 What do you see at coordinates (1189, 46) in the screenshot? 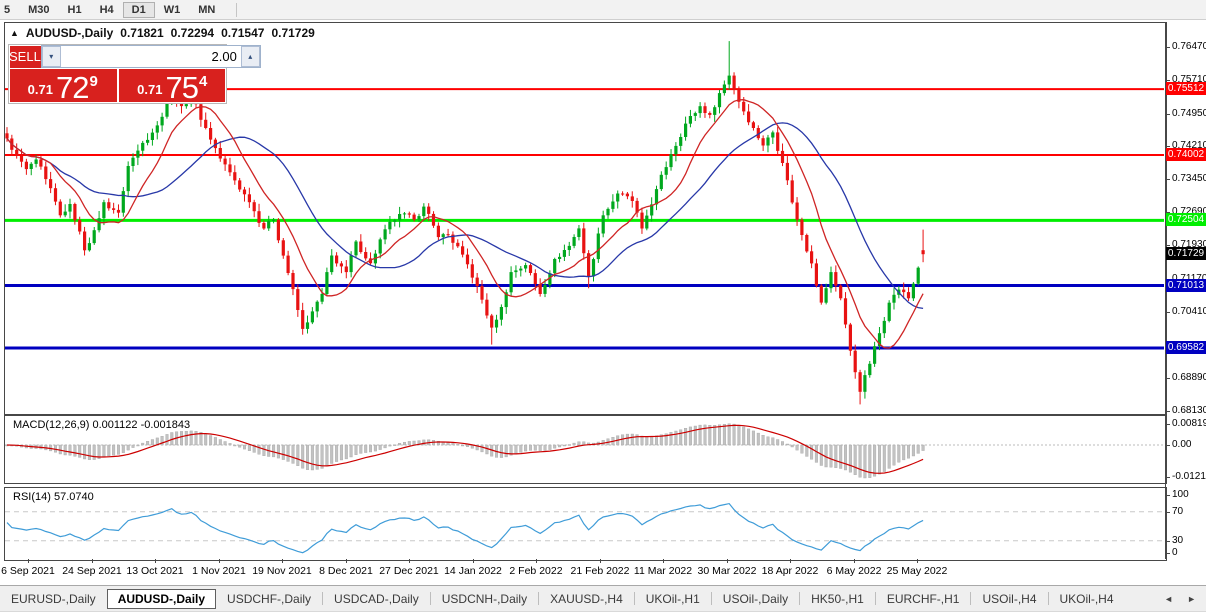
I see `price-axis-label: 0.76470` at bounding box center [1189, 46].